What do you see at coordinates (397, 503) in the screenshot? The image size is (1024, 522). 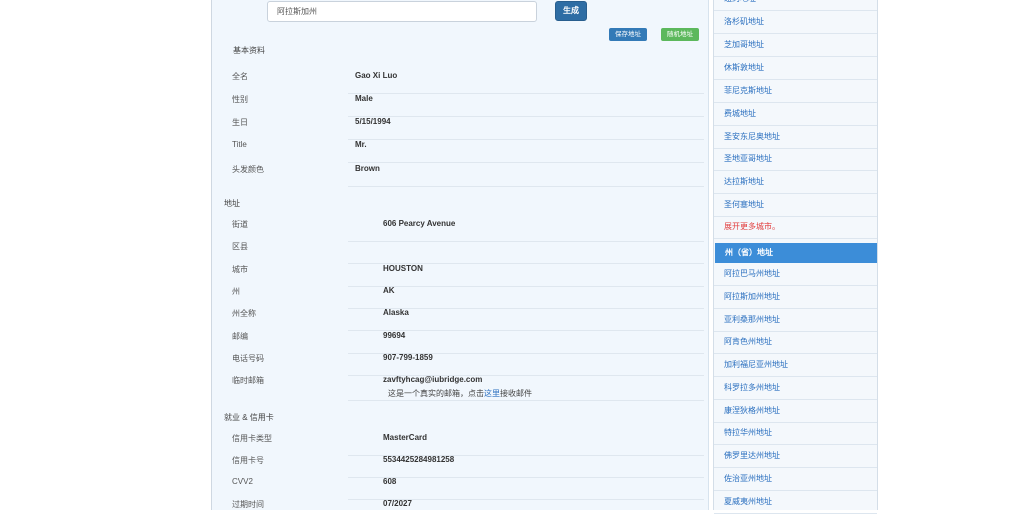 I see `row-value: 07/2027` at bounding box center [397, 503].